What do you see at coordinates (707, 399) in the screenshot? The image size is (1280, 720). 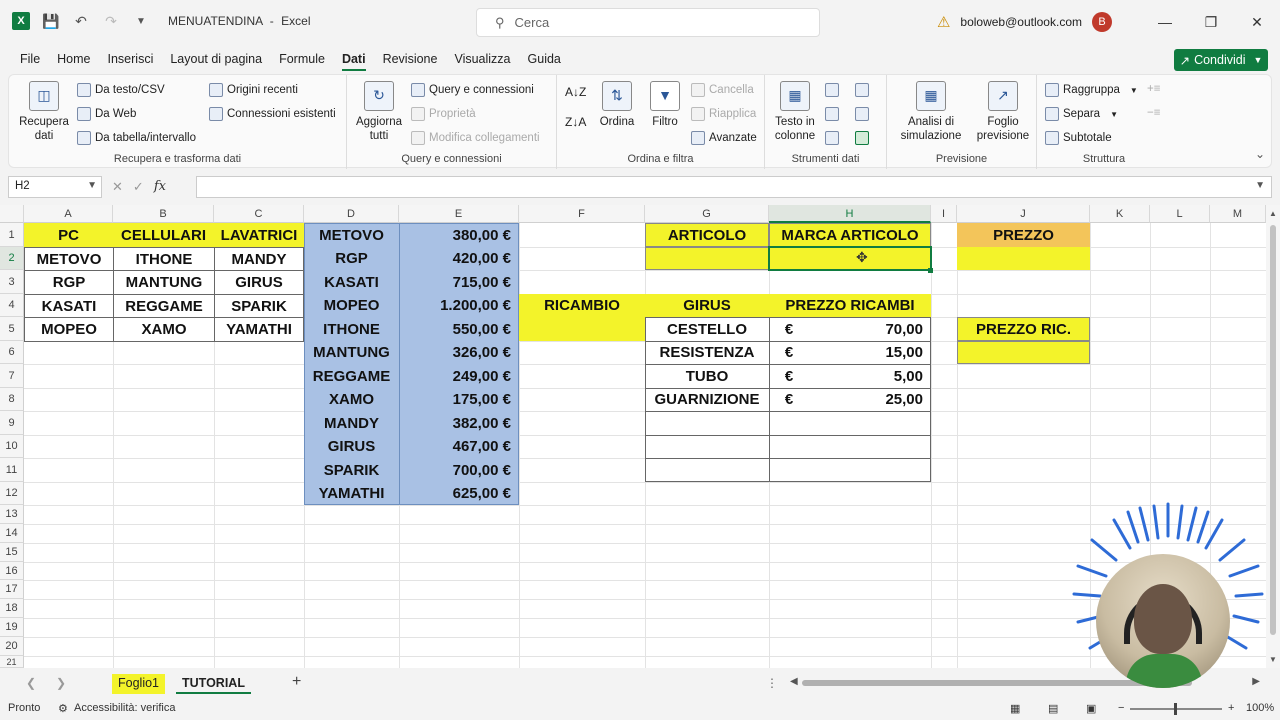 I see `cell-g8: GUARNIZIONE` at bounding box center [707, 399].